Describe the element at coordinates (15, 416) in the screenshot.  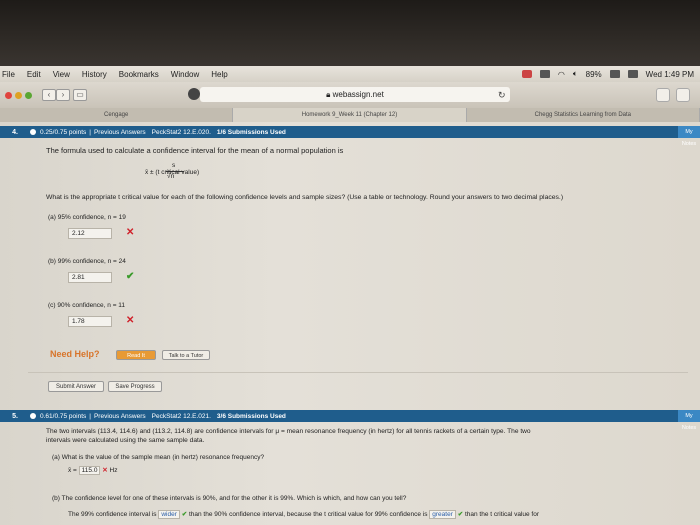
I see `question-5-number: 5.` at that location.